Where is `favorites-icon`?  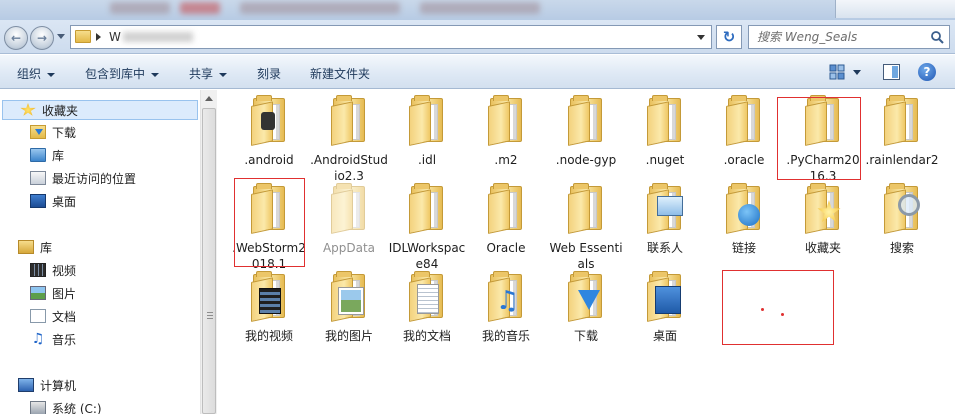 favorites-icon is located at coordinates (823, 209).